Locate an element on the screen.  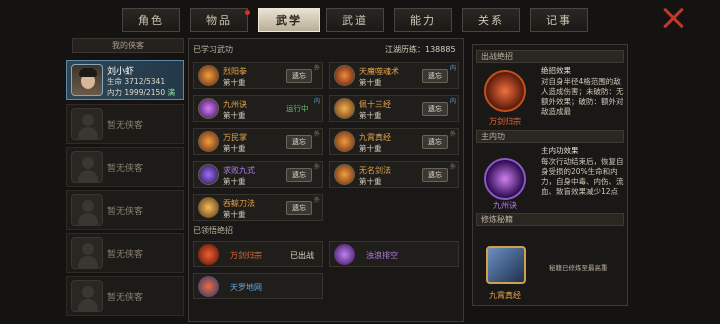
net-ult-icon is located at coordinates (208, 286).